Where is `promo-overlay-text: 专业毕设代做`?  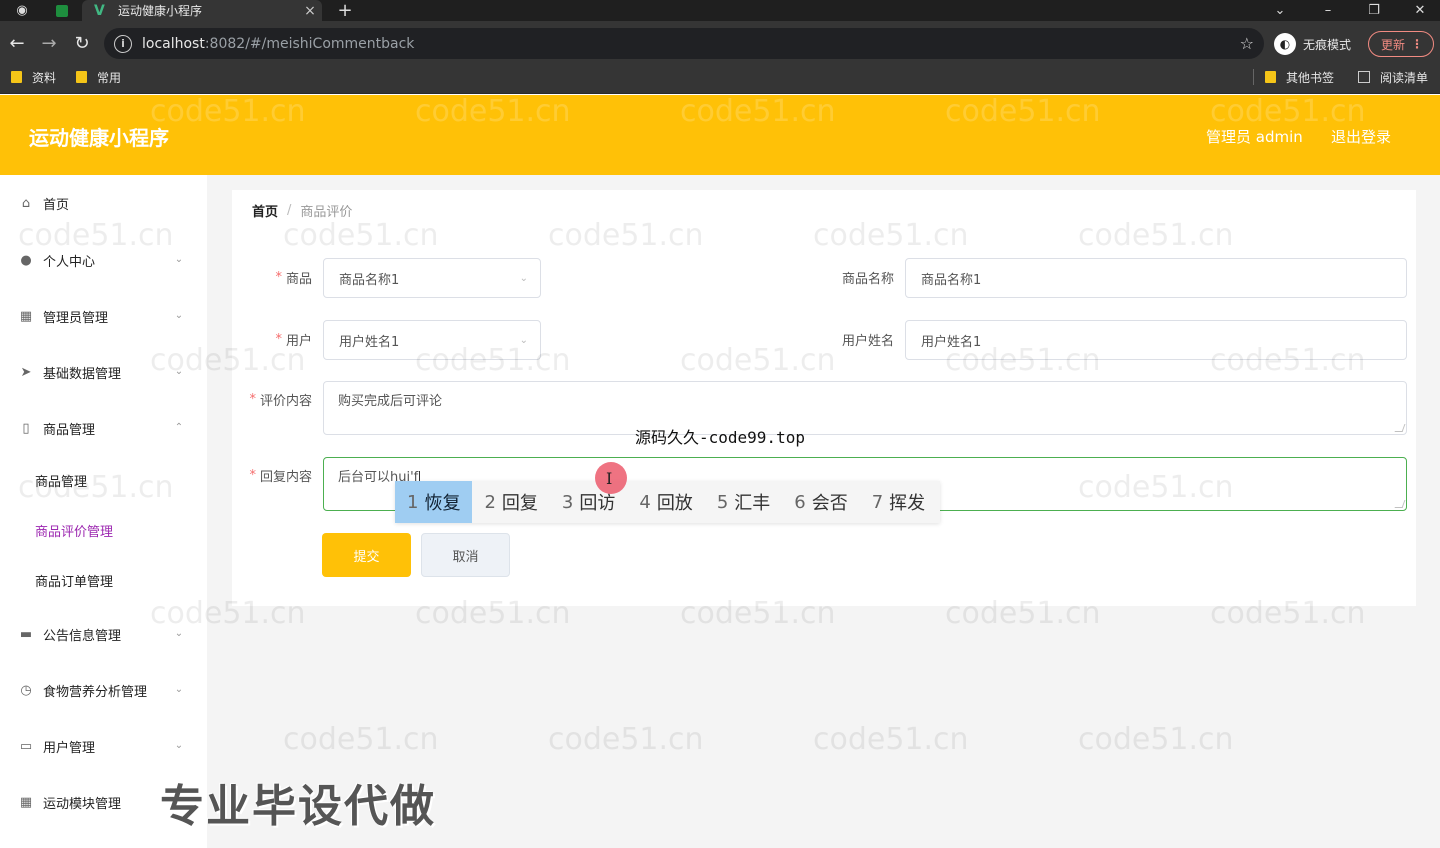 promo-overlay-text: 专业毕设代做 is located at coordinates (298, 806).